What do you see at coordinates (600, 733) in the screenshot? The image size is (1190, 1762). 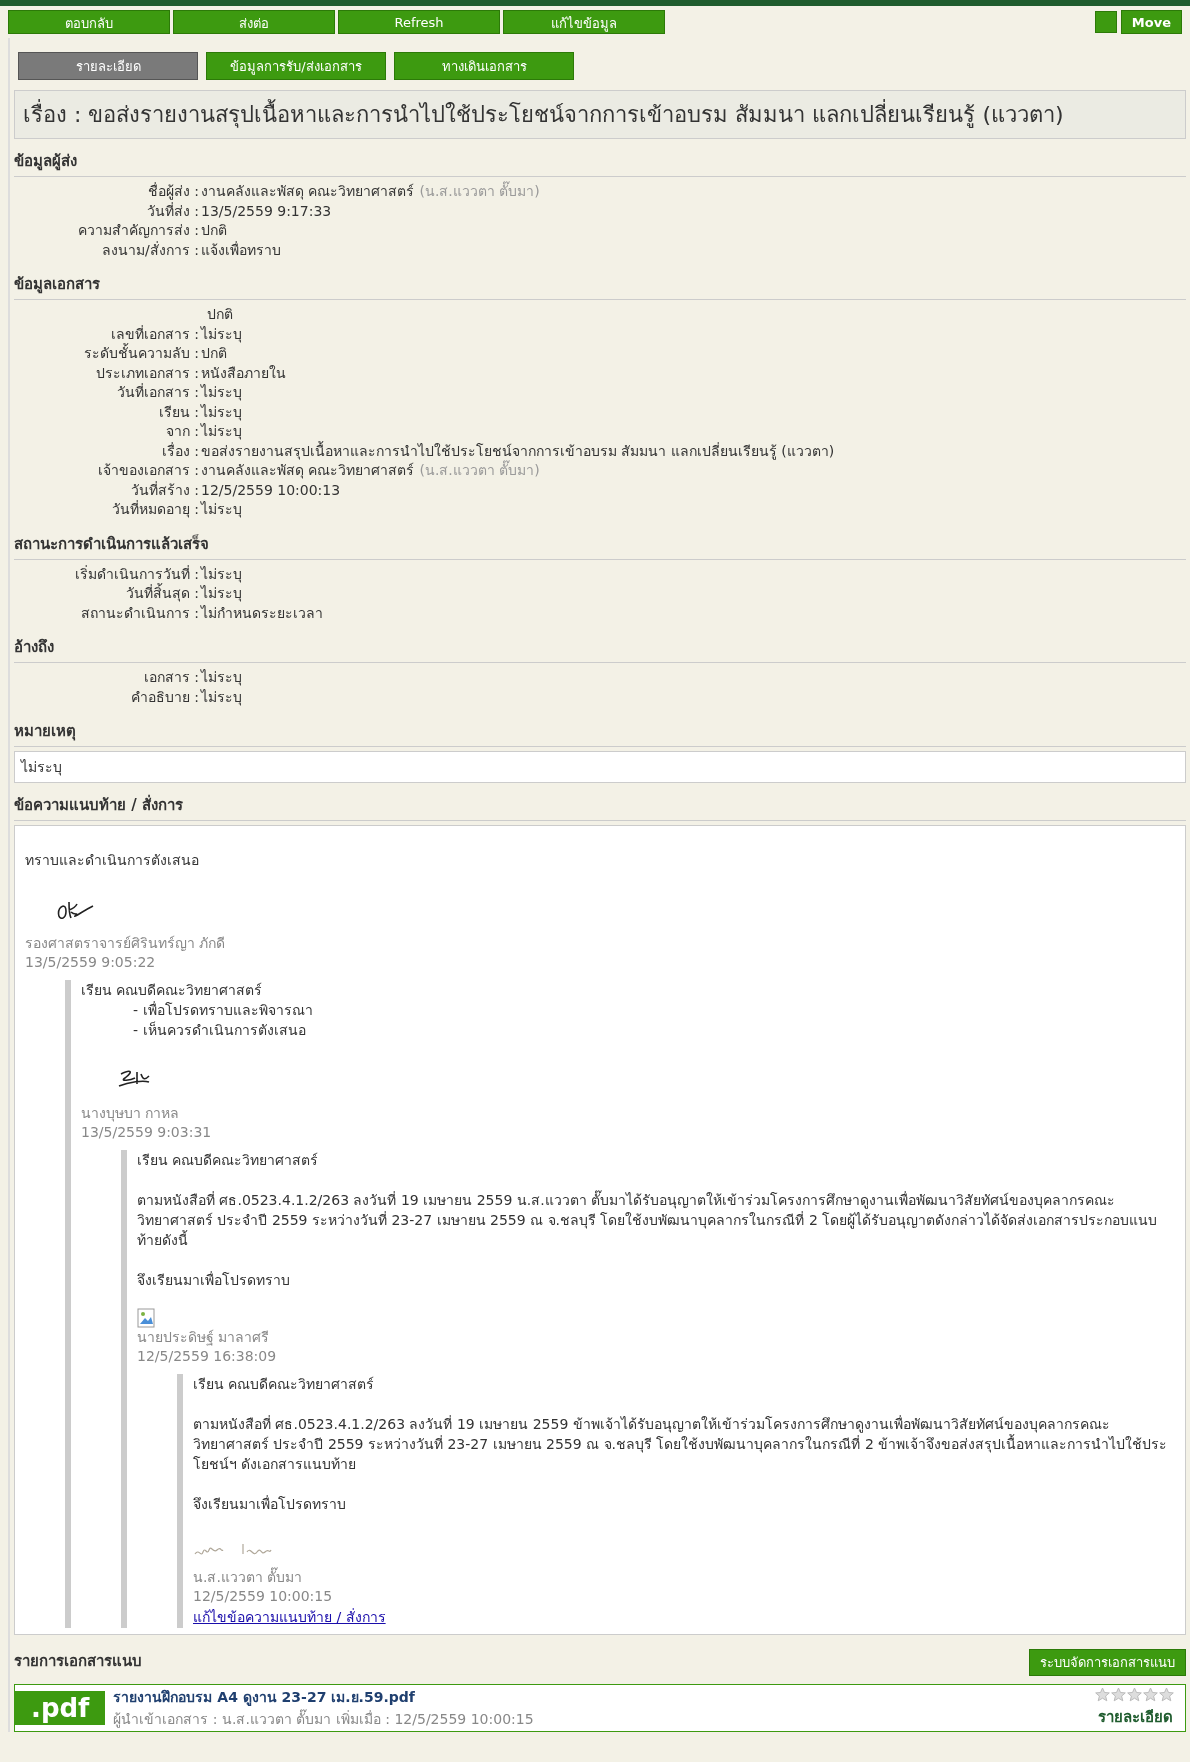 I see `section-heading: หมายเหตุ` at bounding box center [600, 733].